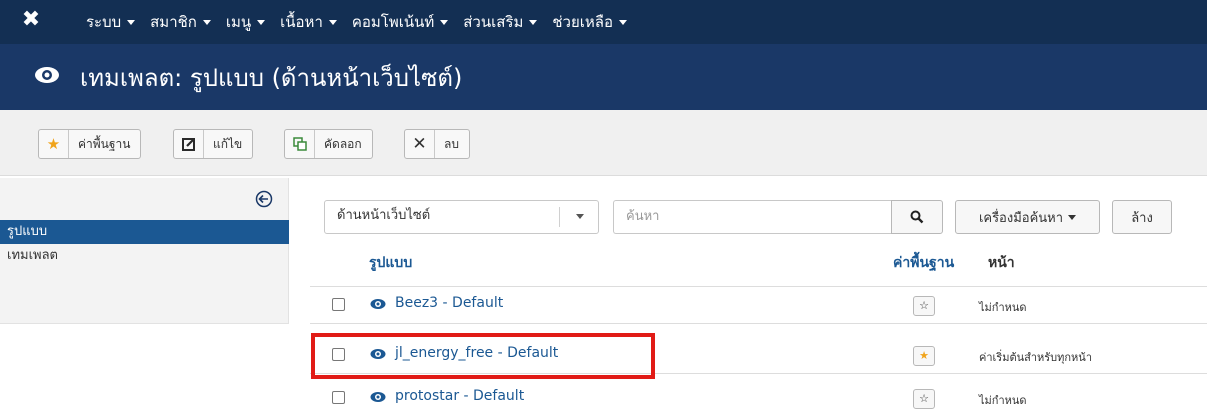  What do you see at coordinates (758, 398) in the screenshot?
I see `table-row: protostar - Default ☆ ไม่กำหนด` at bounding box center [758, 398].